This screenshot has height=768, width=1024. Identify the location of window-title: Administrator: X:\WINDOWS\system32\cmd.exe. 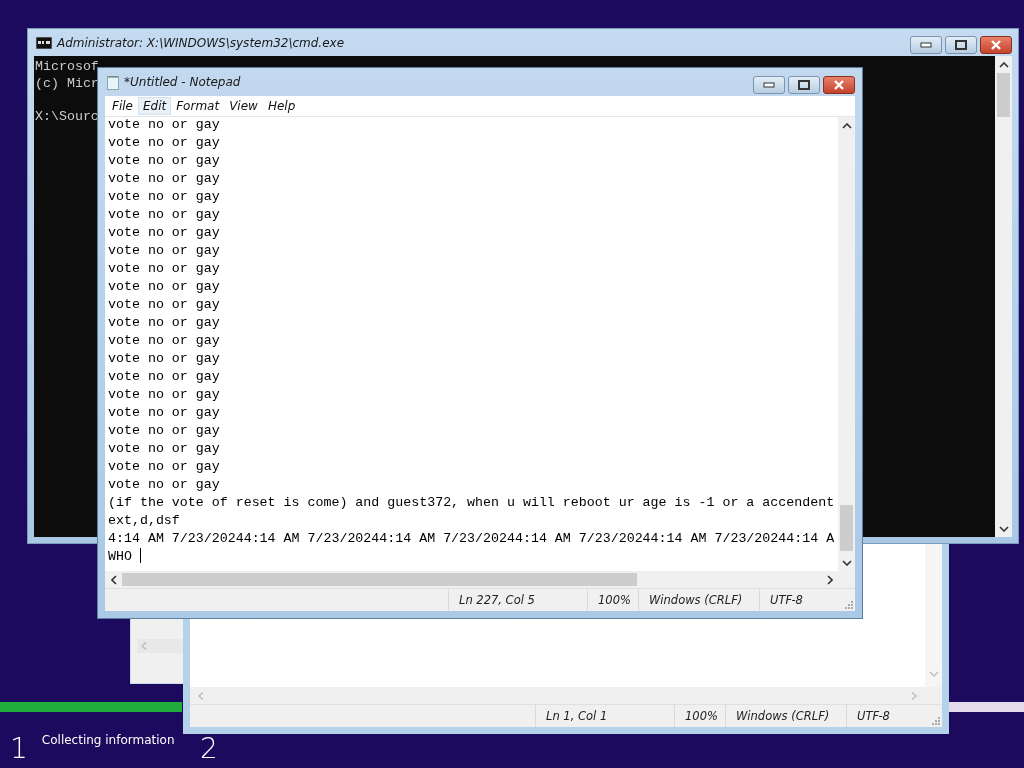
(201, 42).